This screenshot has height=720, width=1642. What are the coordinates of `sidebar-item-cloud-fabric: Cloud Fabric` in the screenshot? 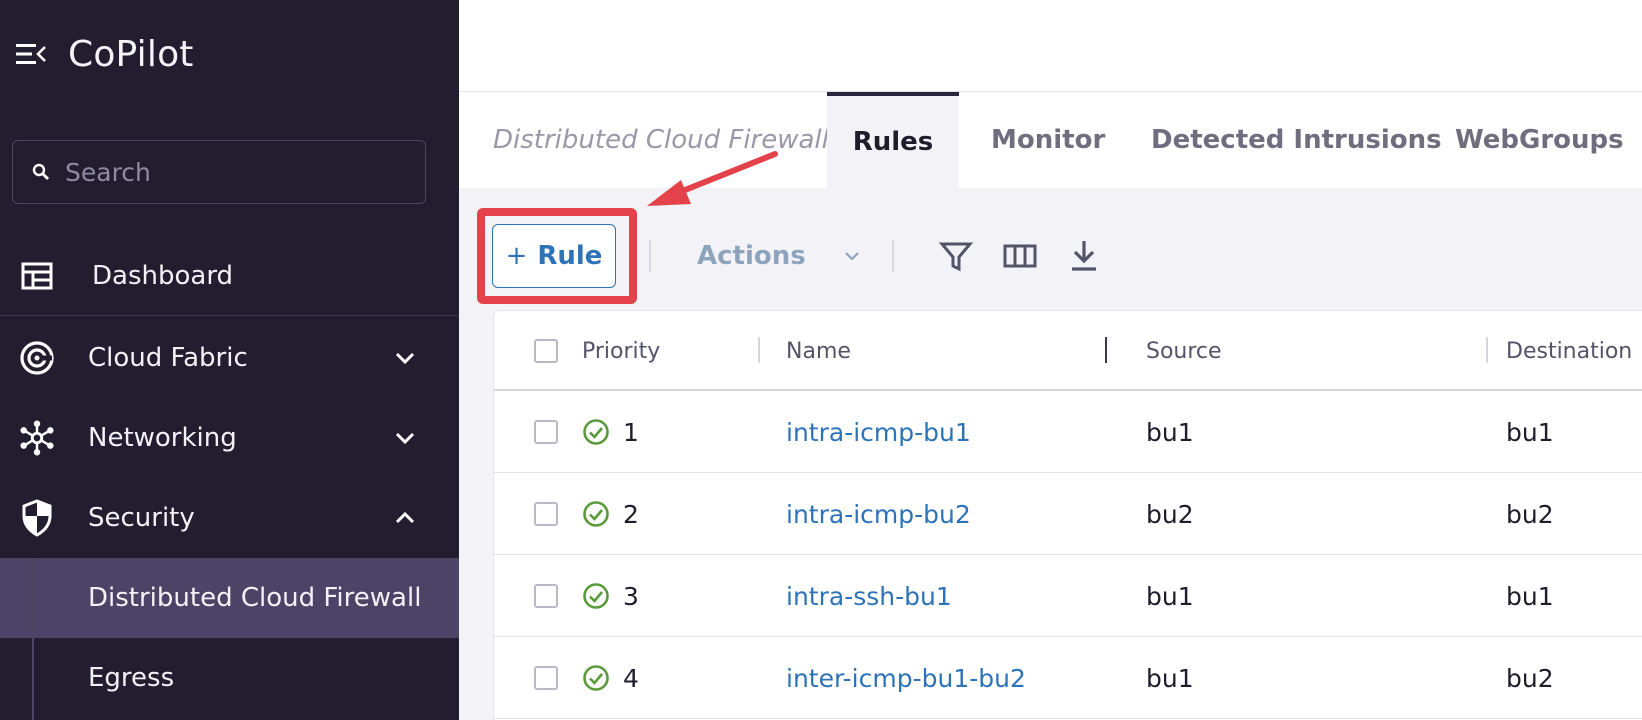 It's located at (229, 358).